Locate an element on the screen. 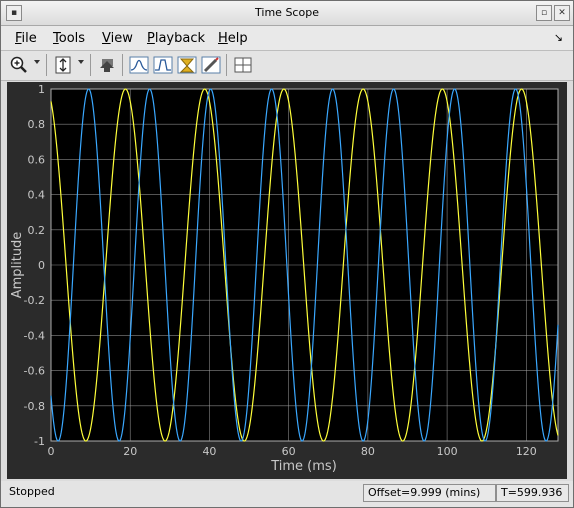 The image size is (574, 508). layout-icon is located at coordinates (243, 65).